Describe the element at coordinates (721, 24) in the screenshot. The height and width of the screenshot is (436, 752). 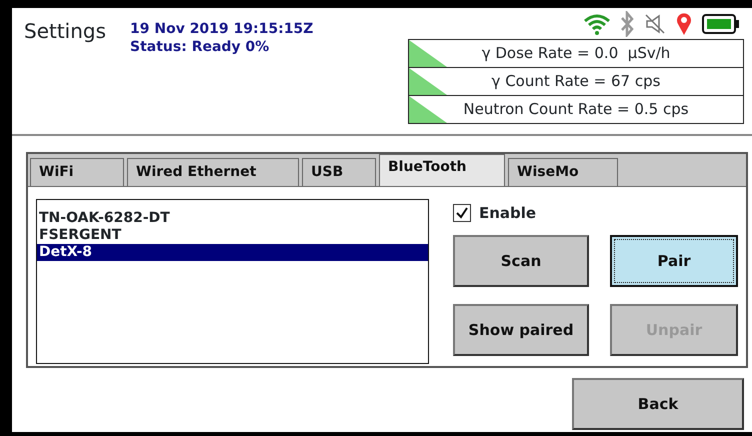
I see `battery-icon` at that location.